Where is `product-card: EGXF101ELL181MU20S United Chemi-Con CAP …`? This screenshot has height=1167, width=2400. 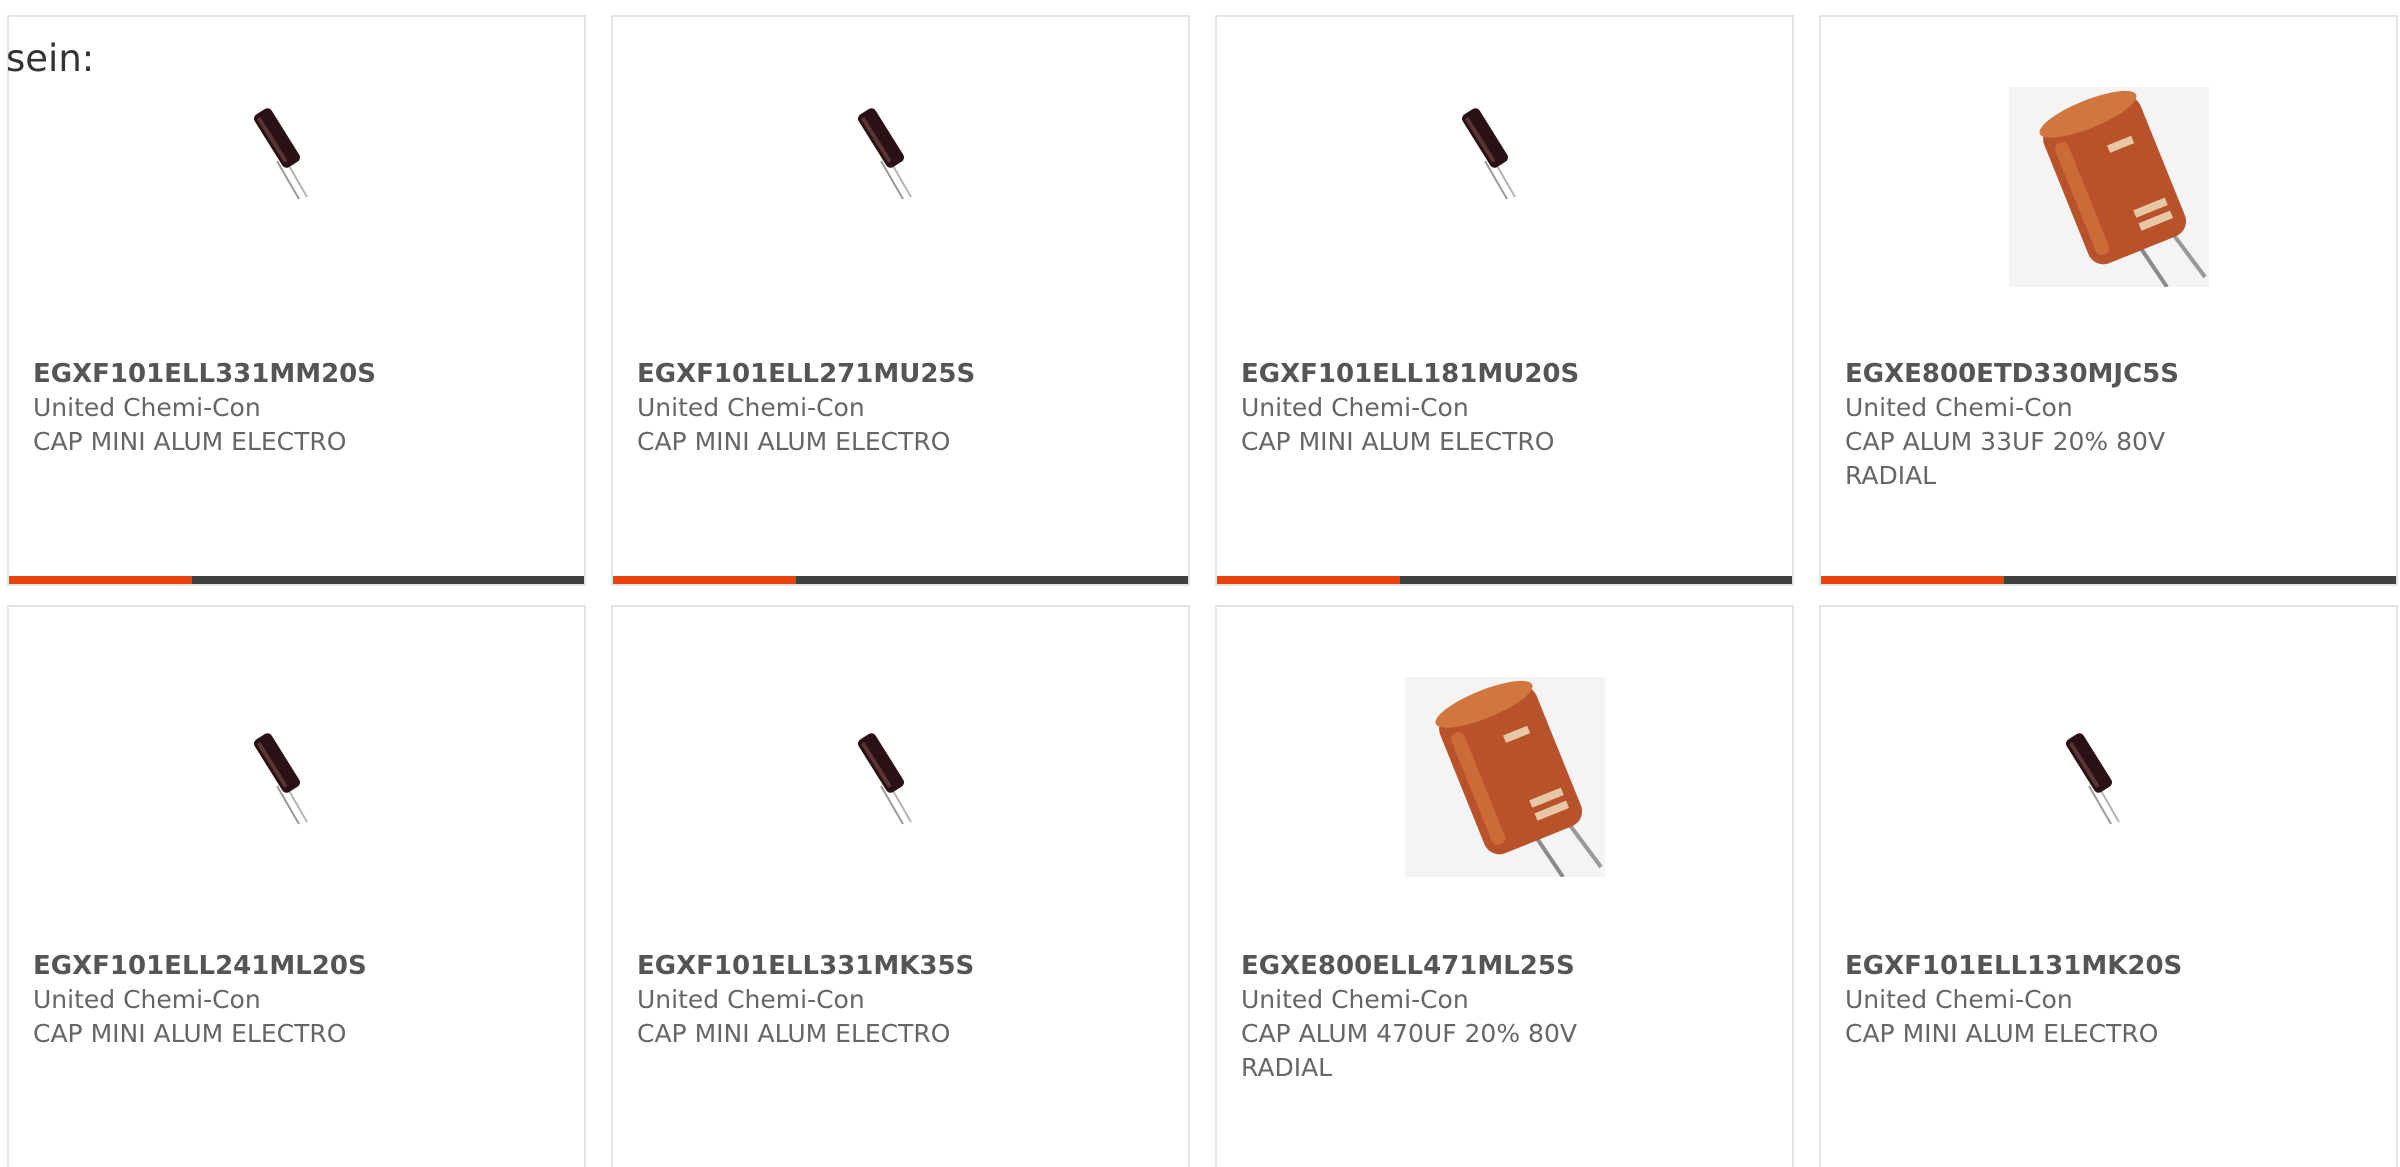
product-card: EGXF101ELL181MU20S United Chemi-Con CAP … is located at coordinates (1504, 300).